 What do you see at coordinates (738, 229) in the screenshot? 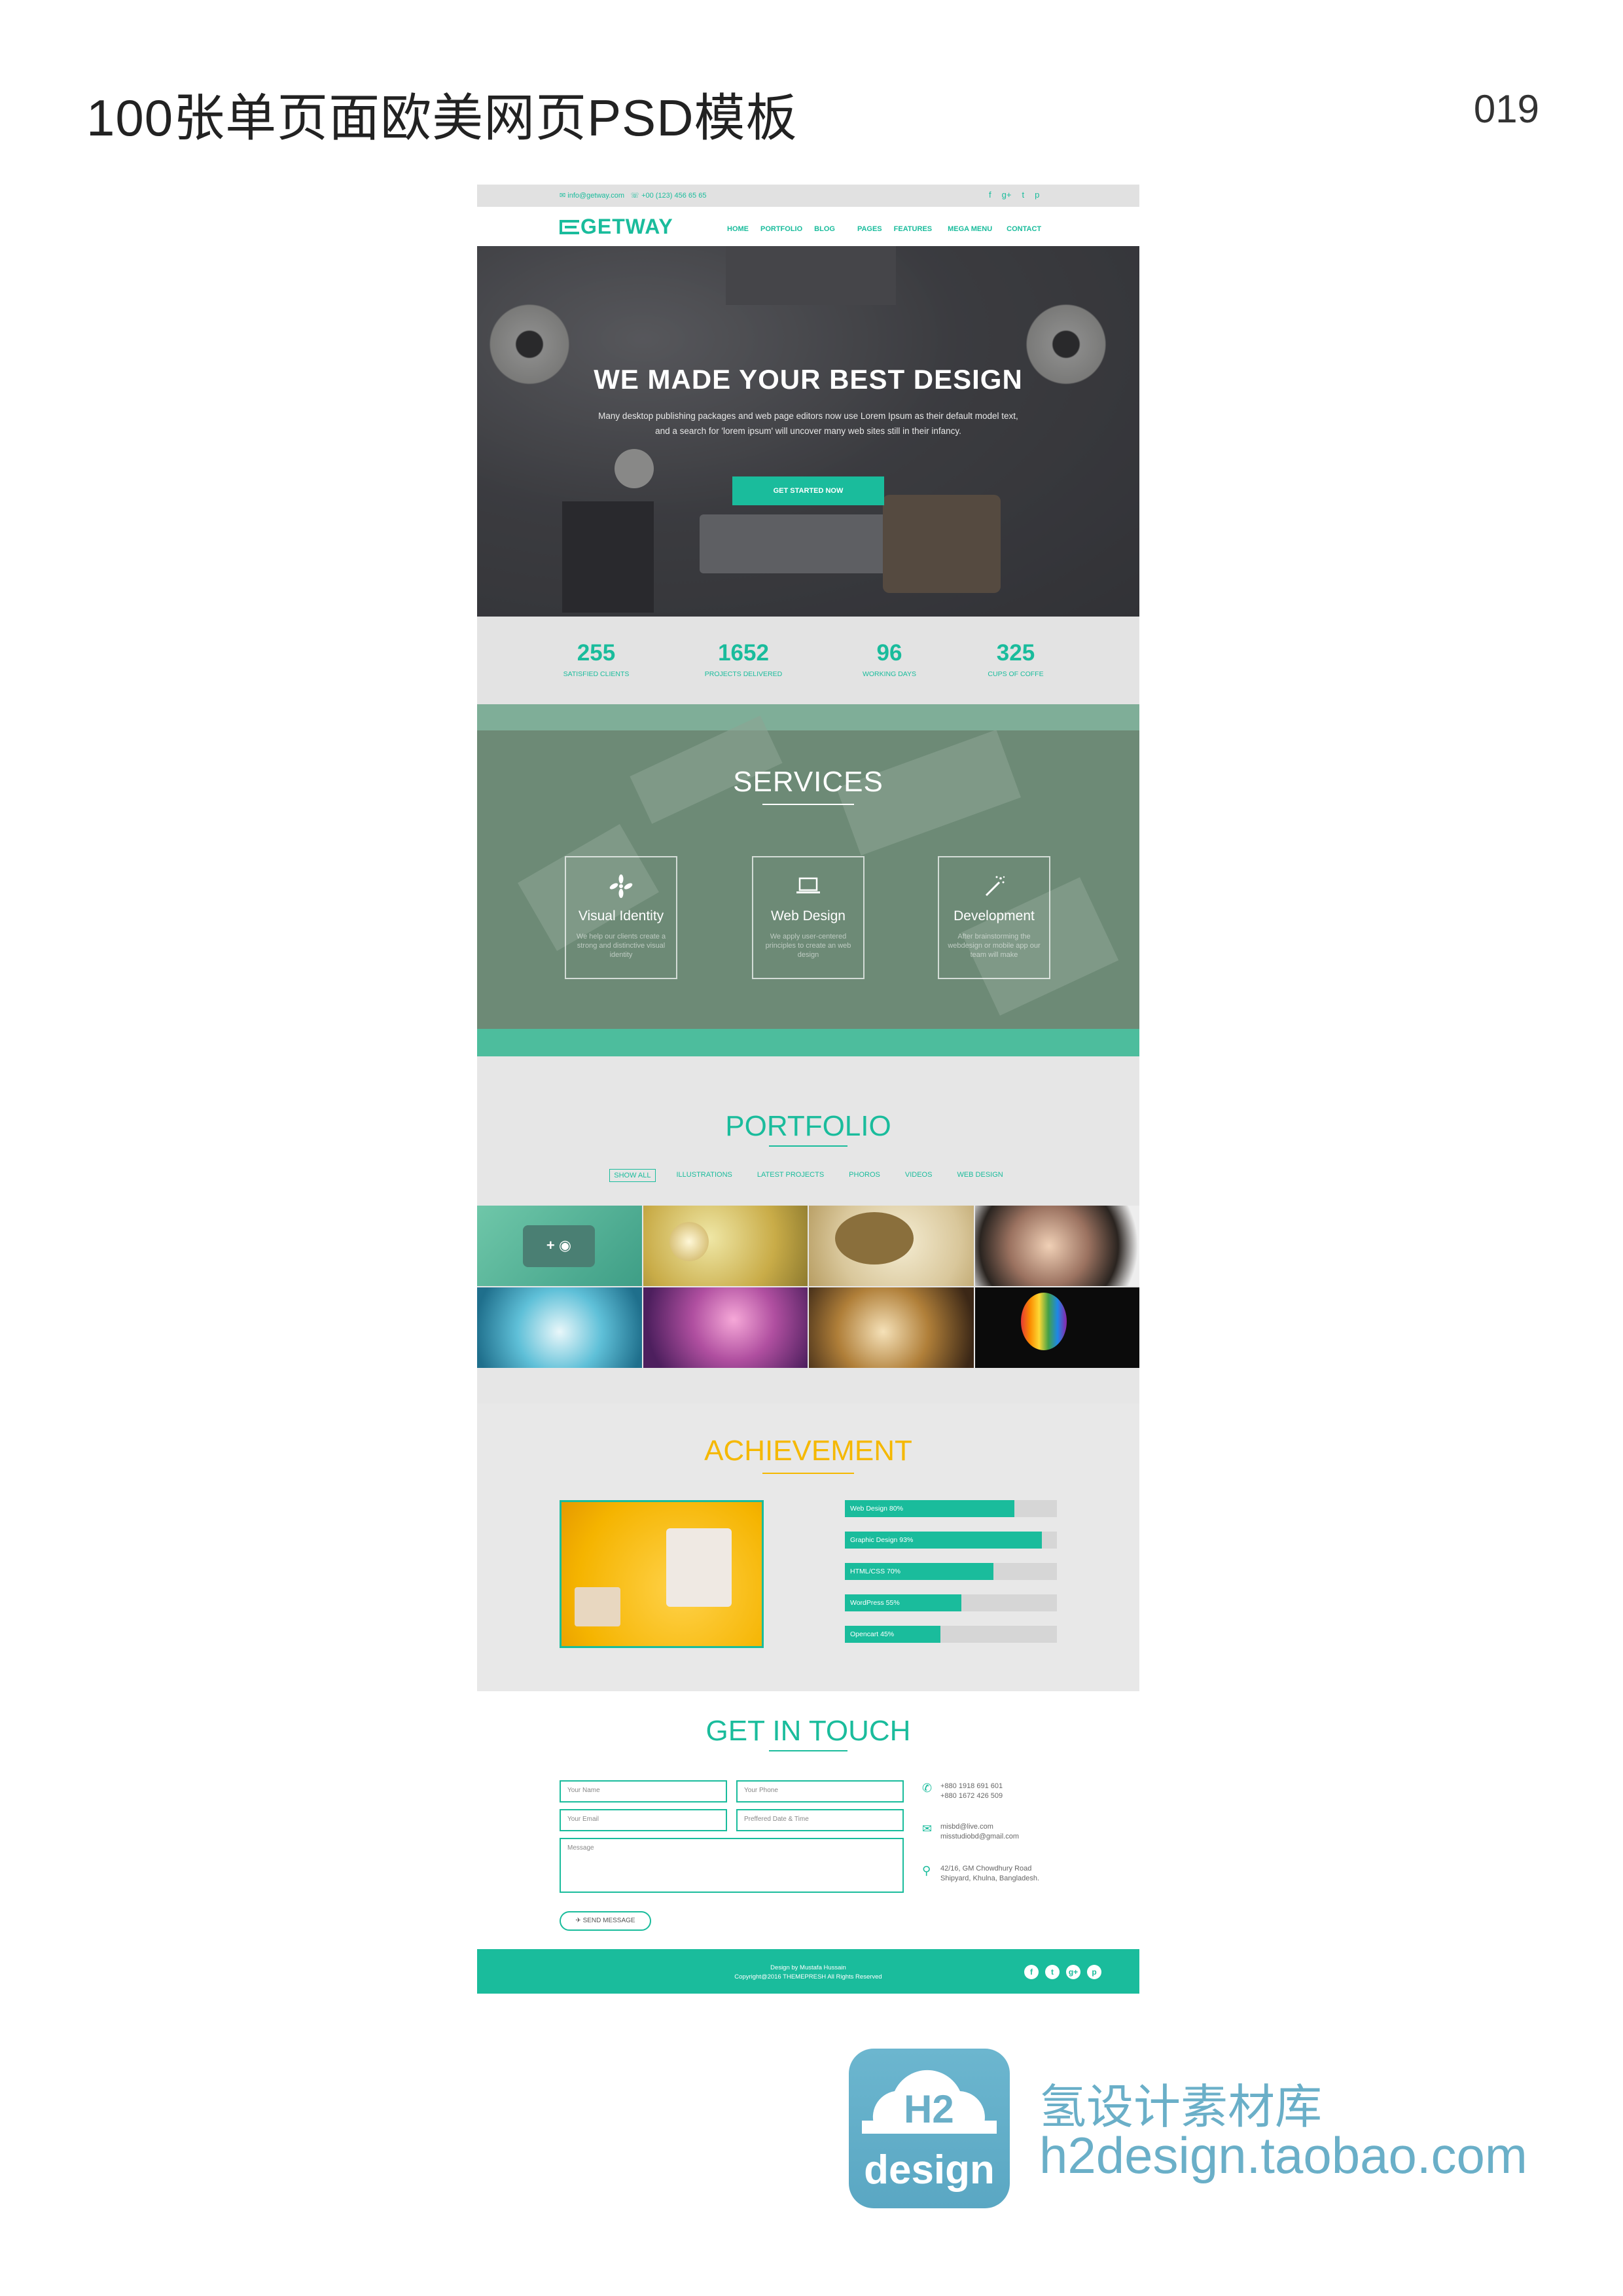
I see `nav-item-home: HOME` at bounding box center [738, 229].